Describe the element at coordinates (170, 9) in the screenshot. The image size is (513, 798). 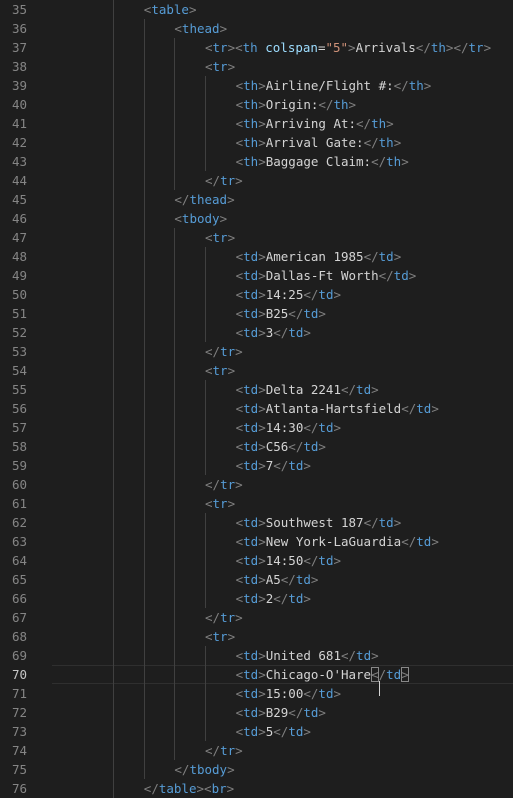
I see `code-text: <table>` at that location.